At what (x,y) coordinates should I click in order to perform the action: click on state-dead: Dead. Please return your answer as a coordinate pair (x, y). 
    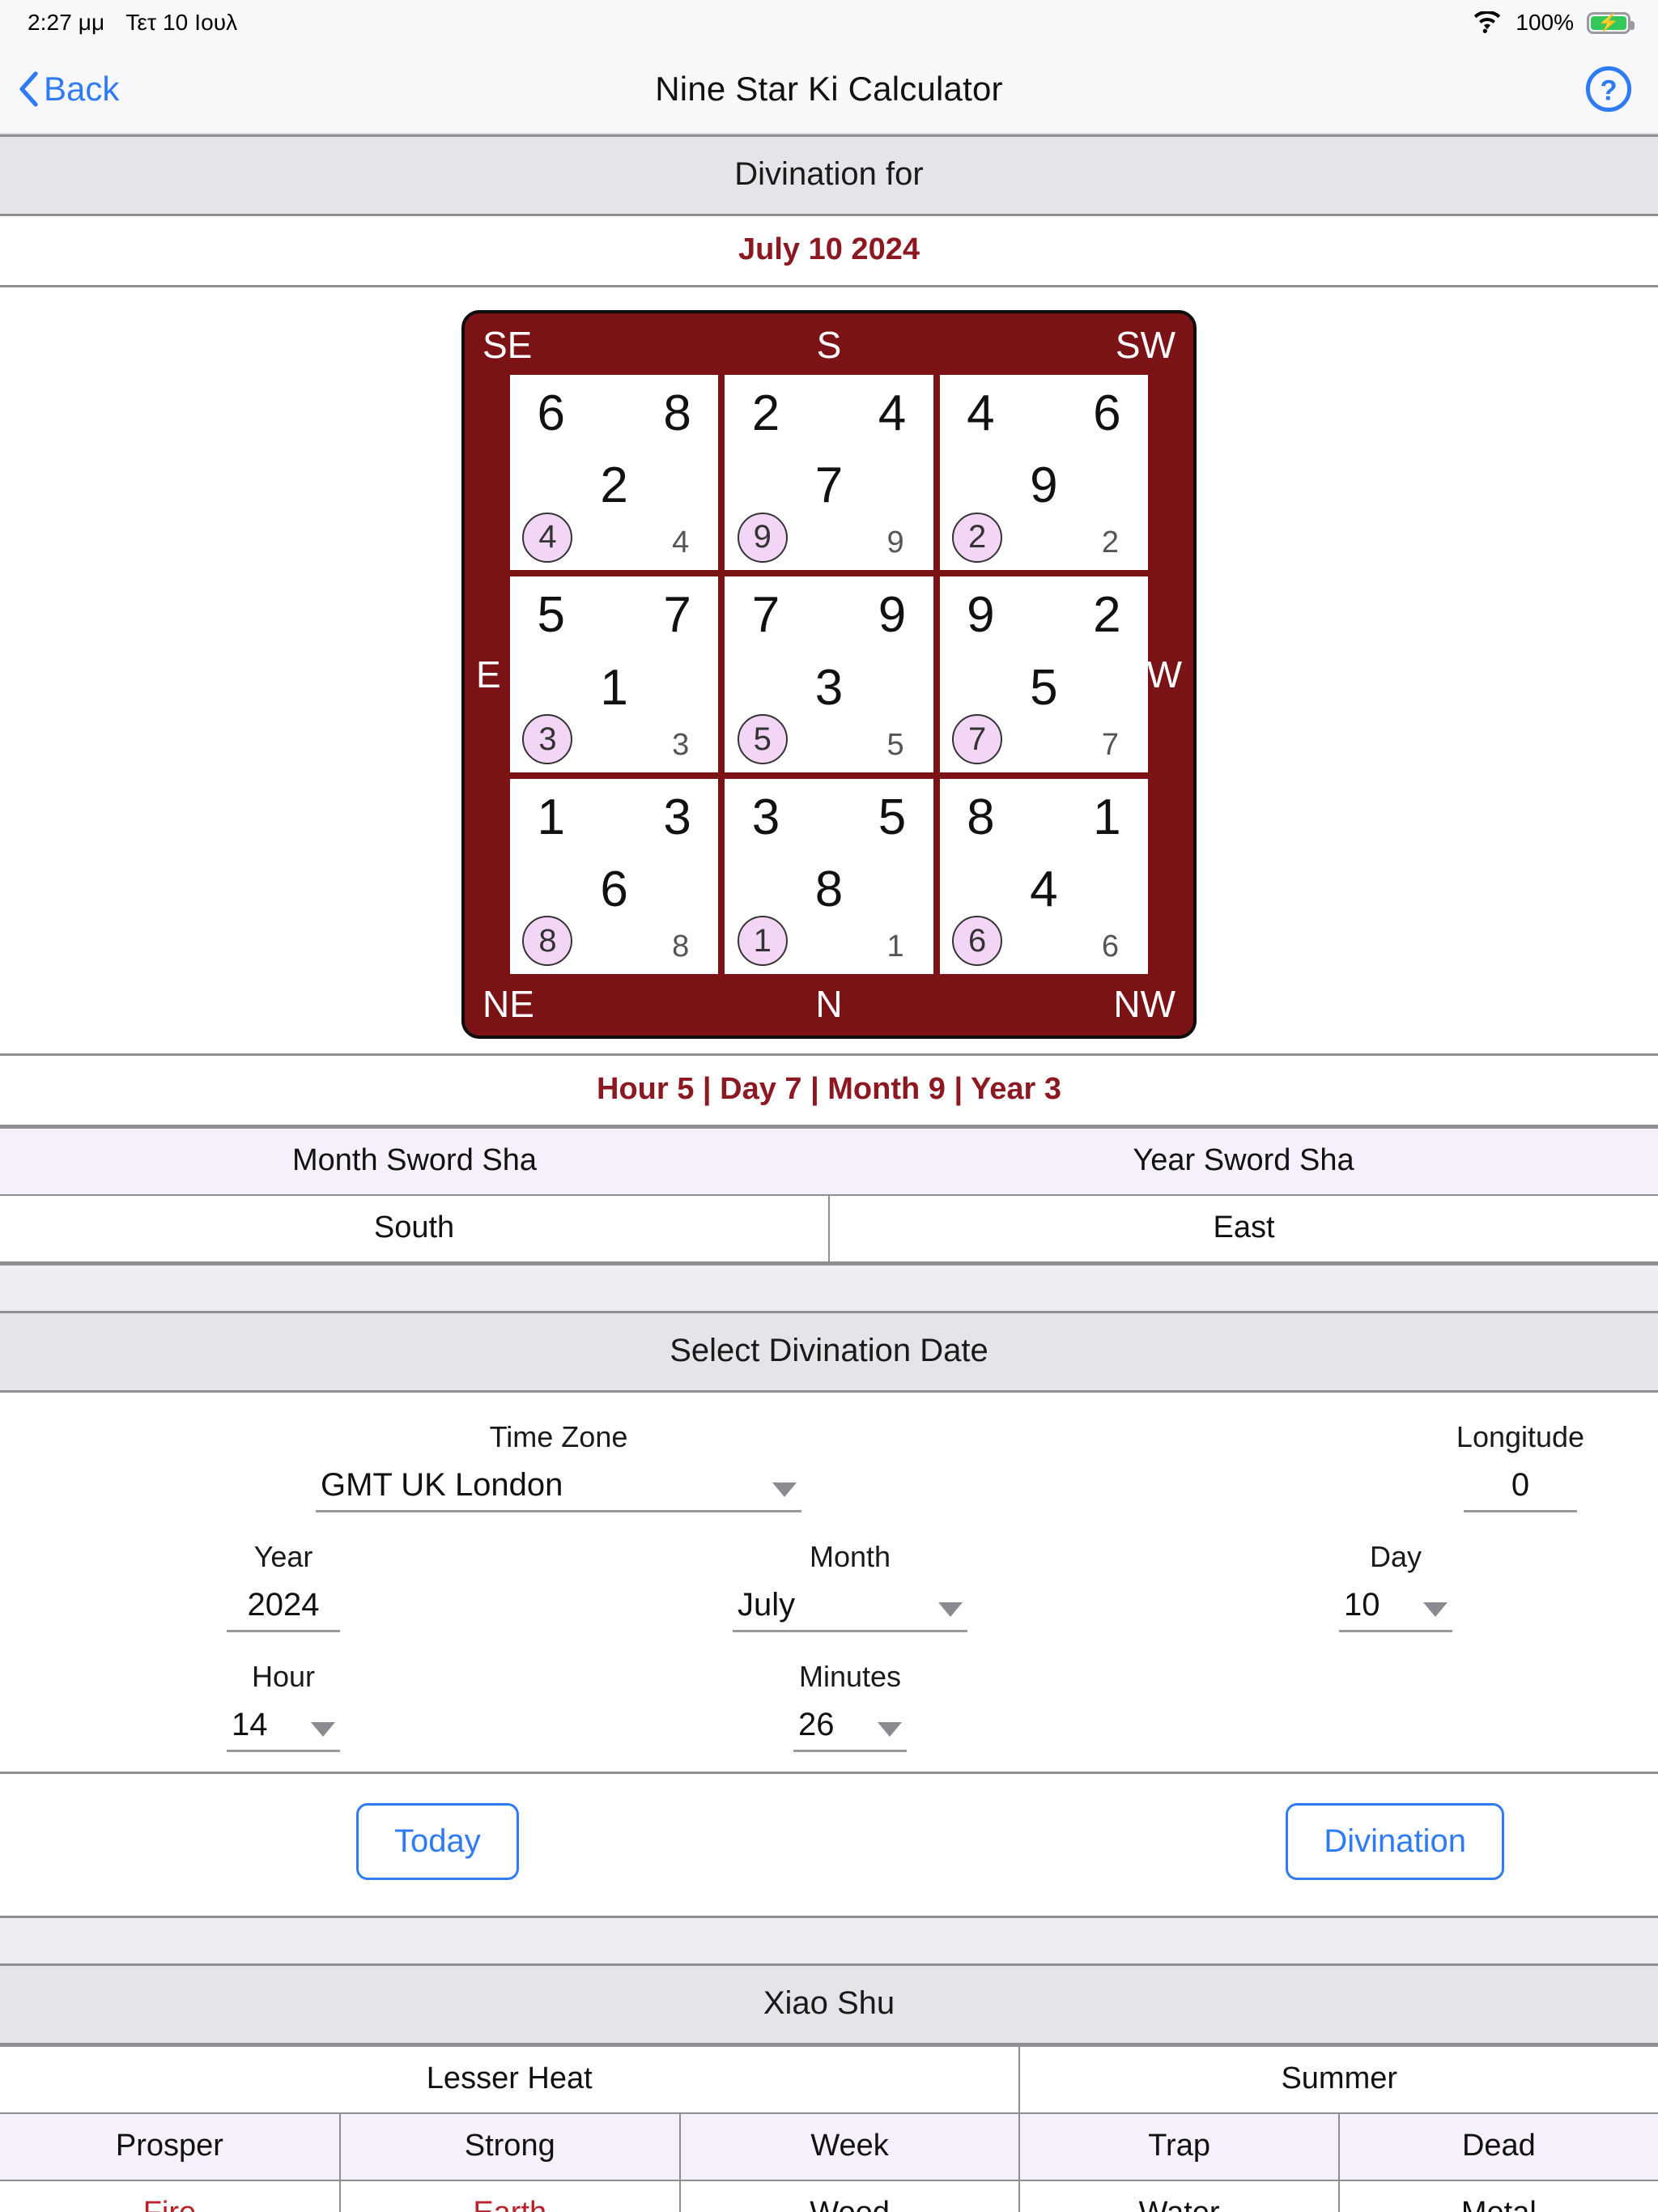
    Looking at the image, I should click on (1497, 2147).